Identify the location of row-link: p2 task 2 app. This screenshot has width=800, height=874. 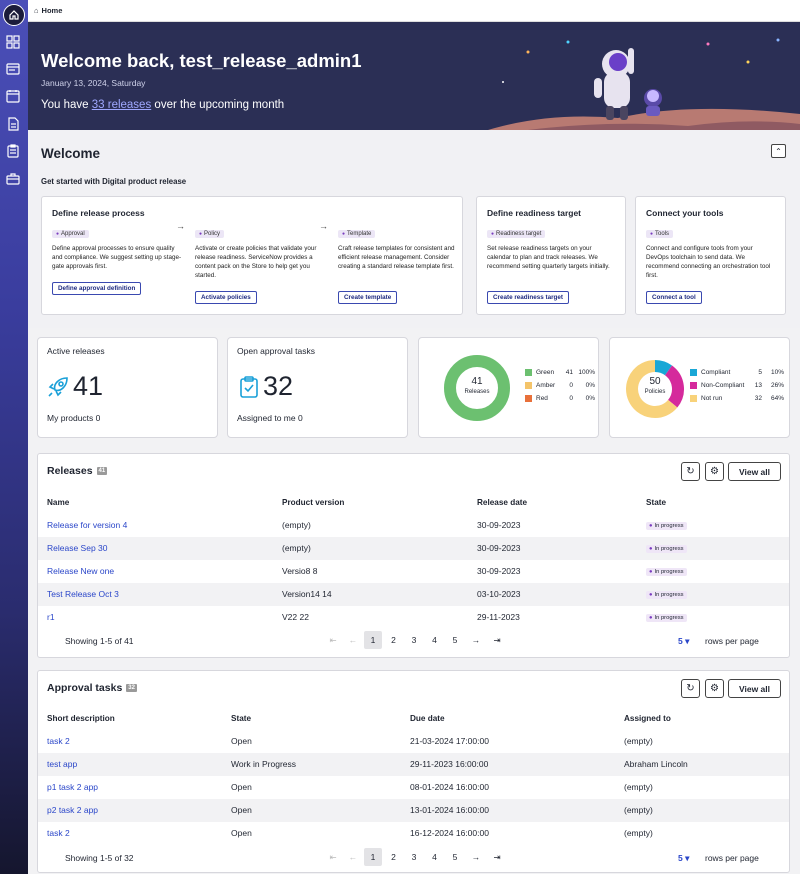
(72, 810).